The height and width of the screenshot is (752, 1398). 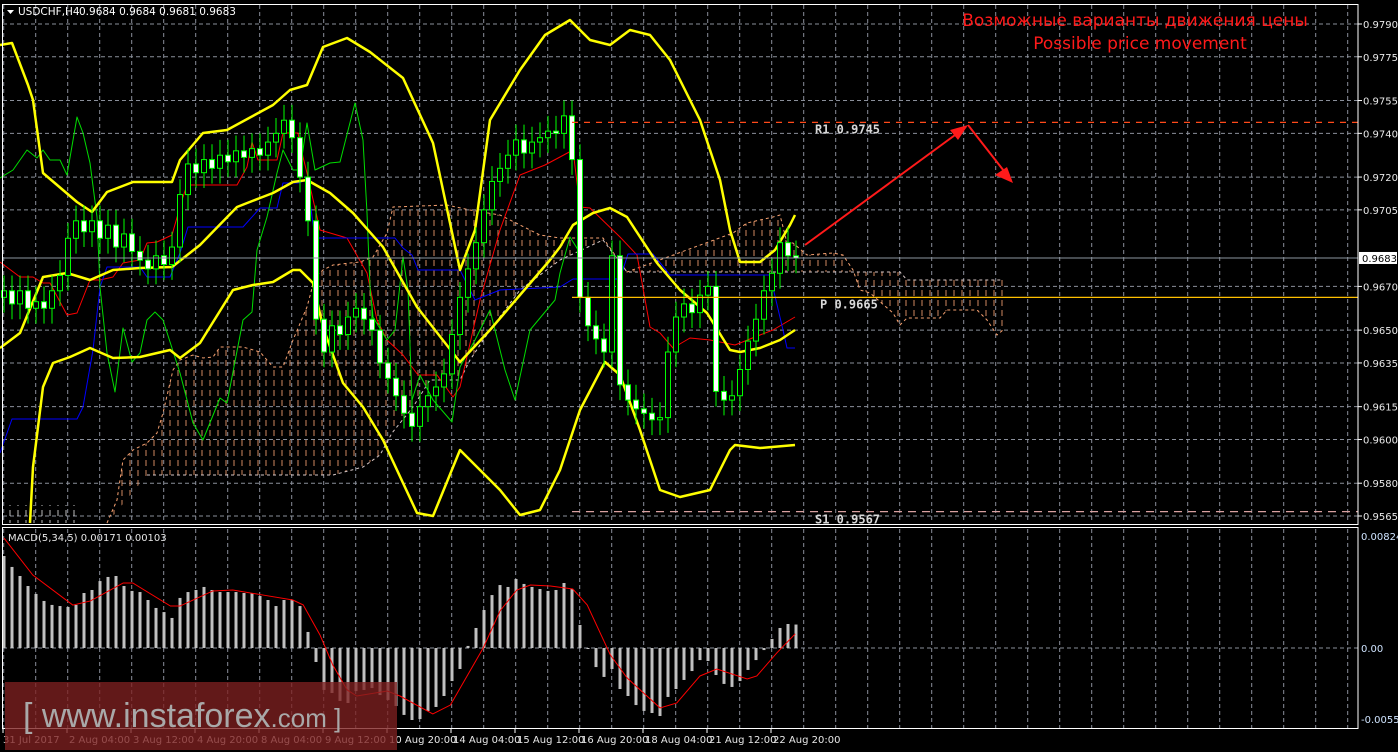 What do you see at coordinates (1004, 175) in the screenshot?
I see `arrow-down-head-icon` at bounding box center [1004, 175].